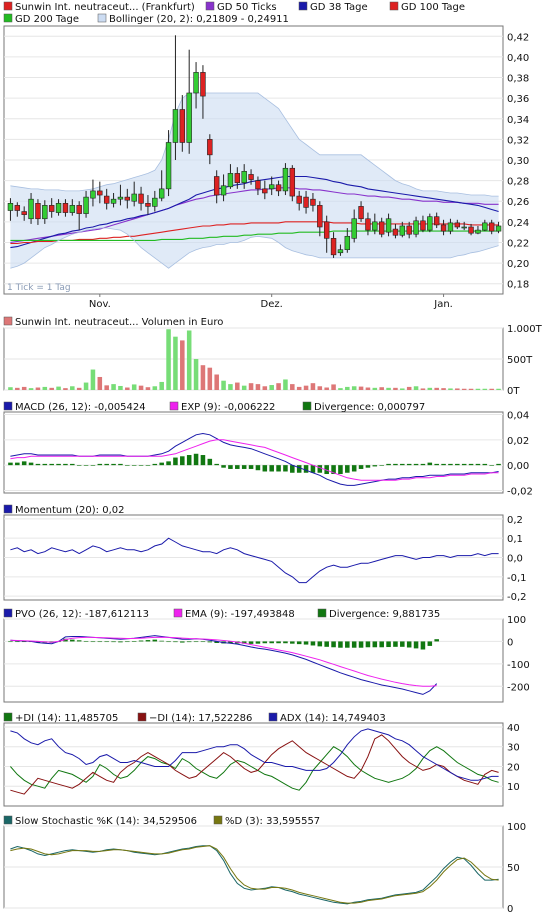 This screenshot has height=922, width=545. Describe the element at coordinates (82, 614) in the screenshot. I see `legend-pvo: PVO (26, 12): -187,612113` at that location.